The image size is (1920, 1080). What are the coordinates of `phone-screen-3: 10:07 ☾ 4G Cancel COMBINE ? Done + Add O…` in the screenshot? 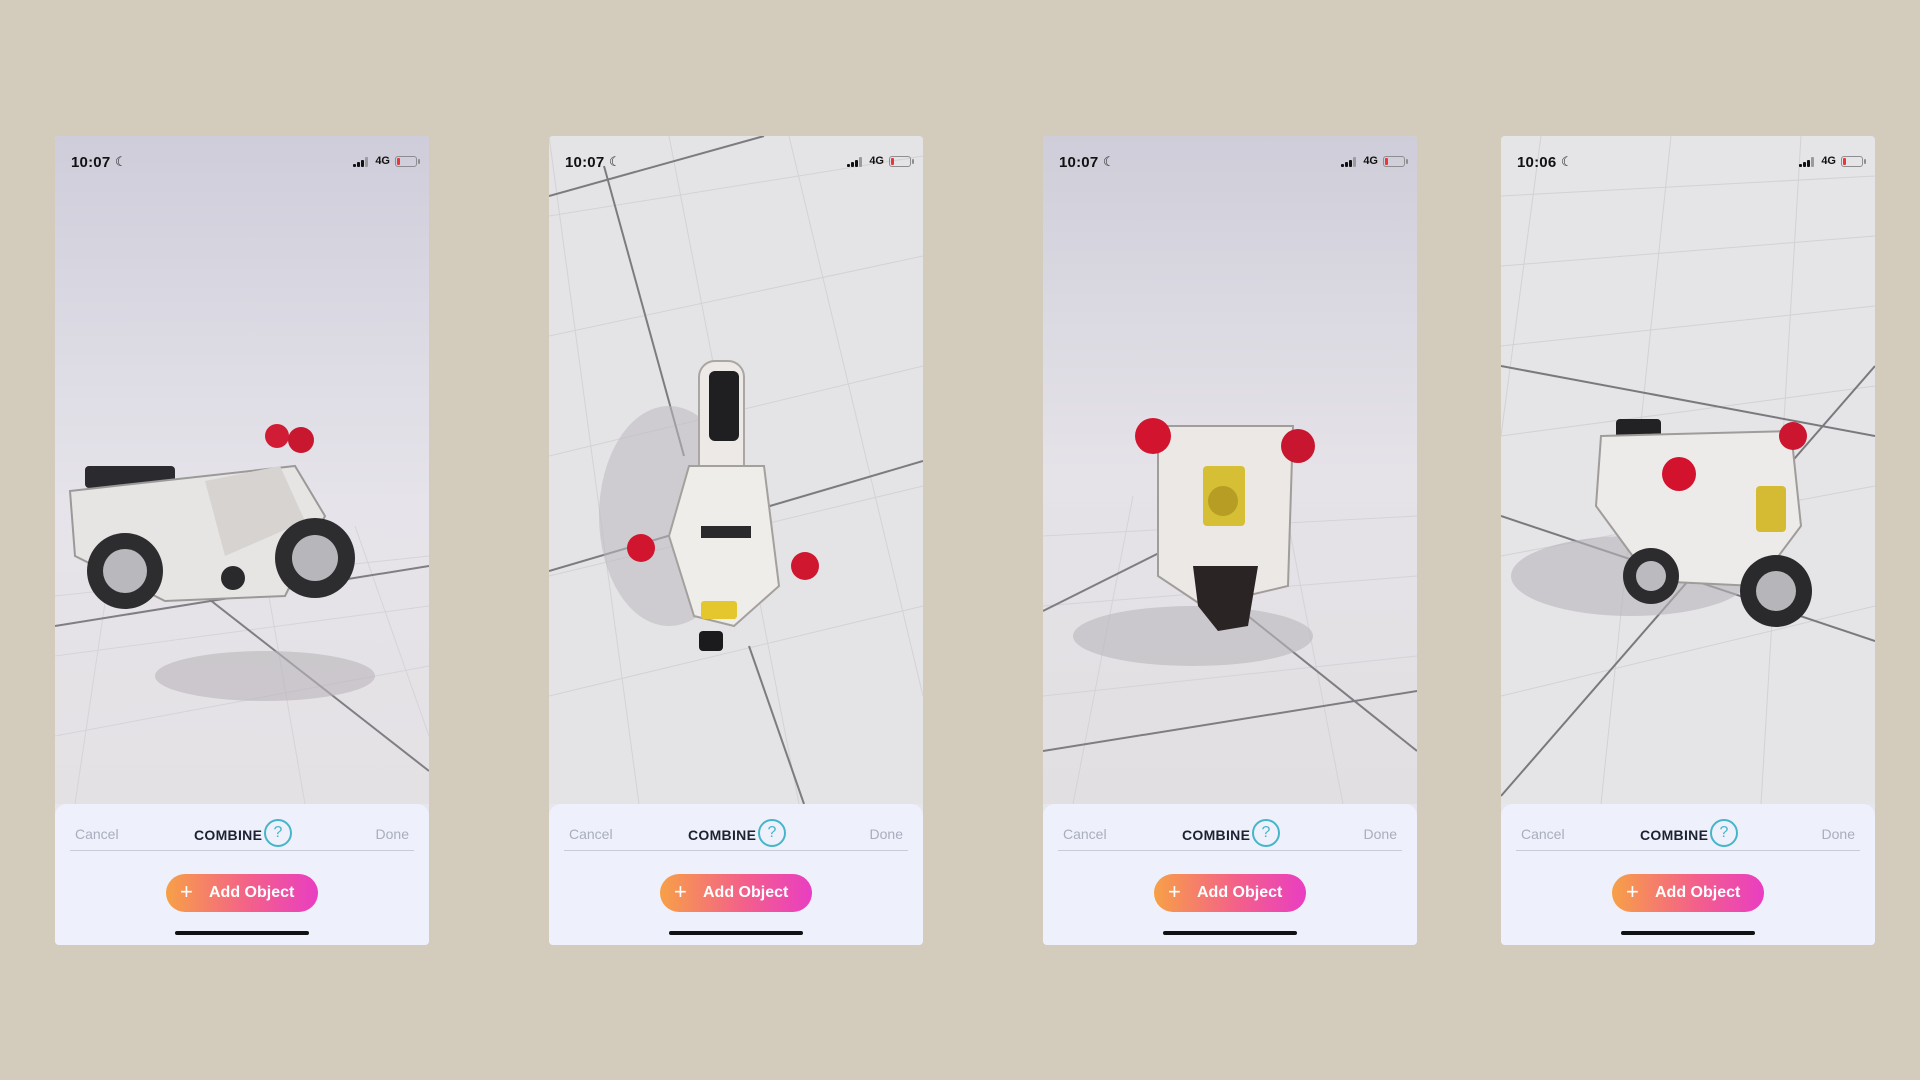 It's located at (1230, 540).